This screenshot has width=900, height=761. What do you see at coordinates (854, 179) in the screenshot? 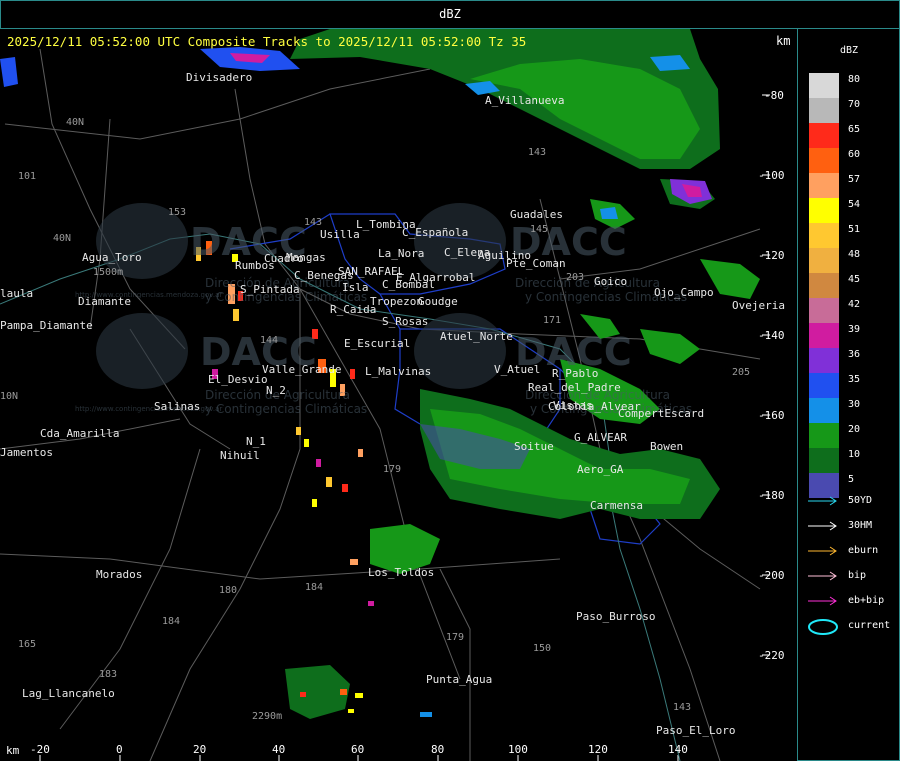
I see `legend-label-57: 57` at bounding box center [854, 179].